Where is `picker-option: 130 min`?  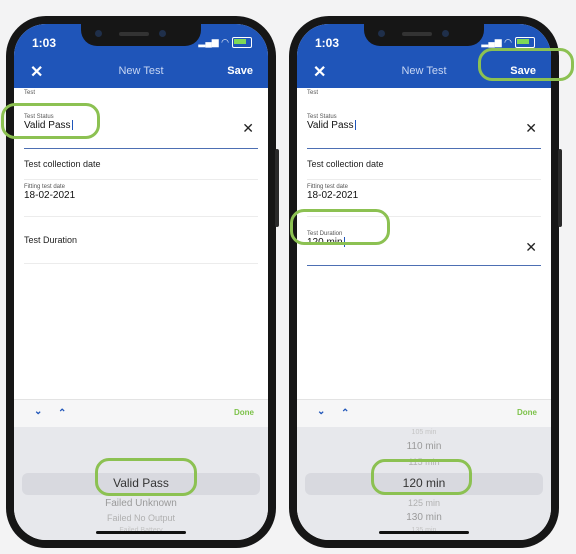
picker-option: 130 min is located at coordinates (424, 517).